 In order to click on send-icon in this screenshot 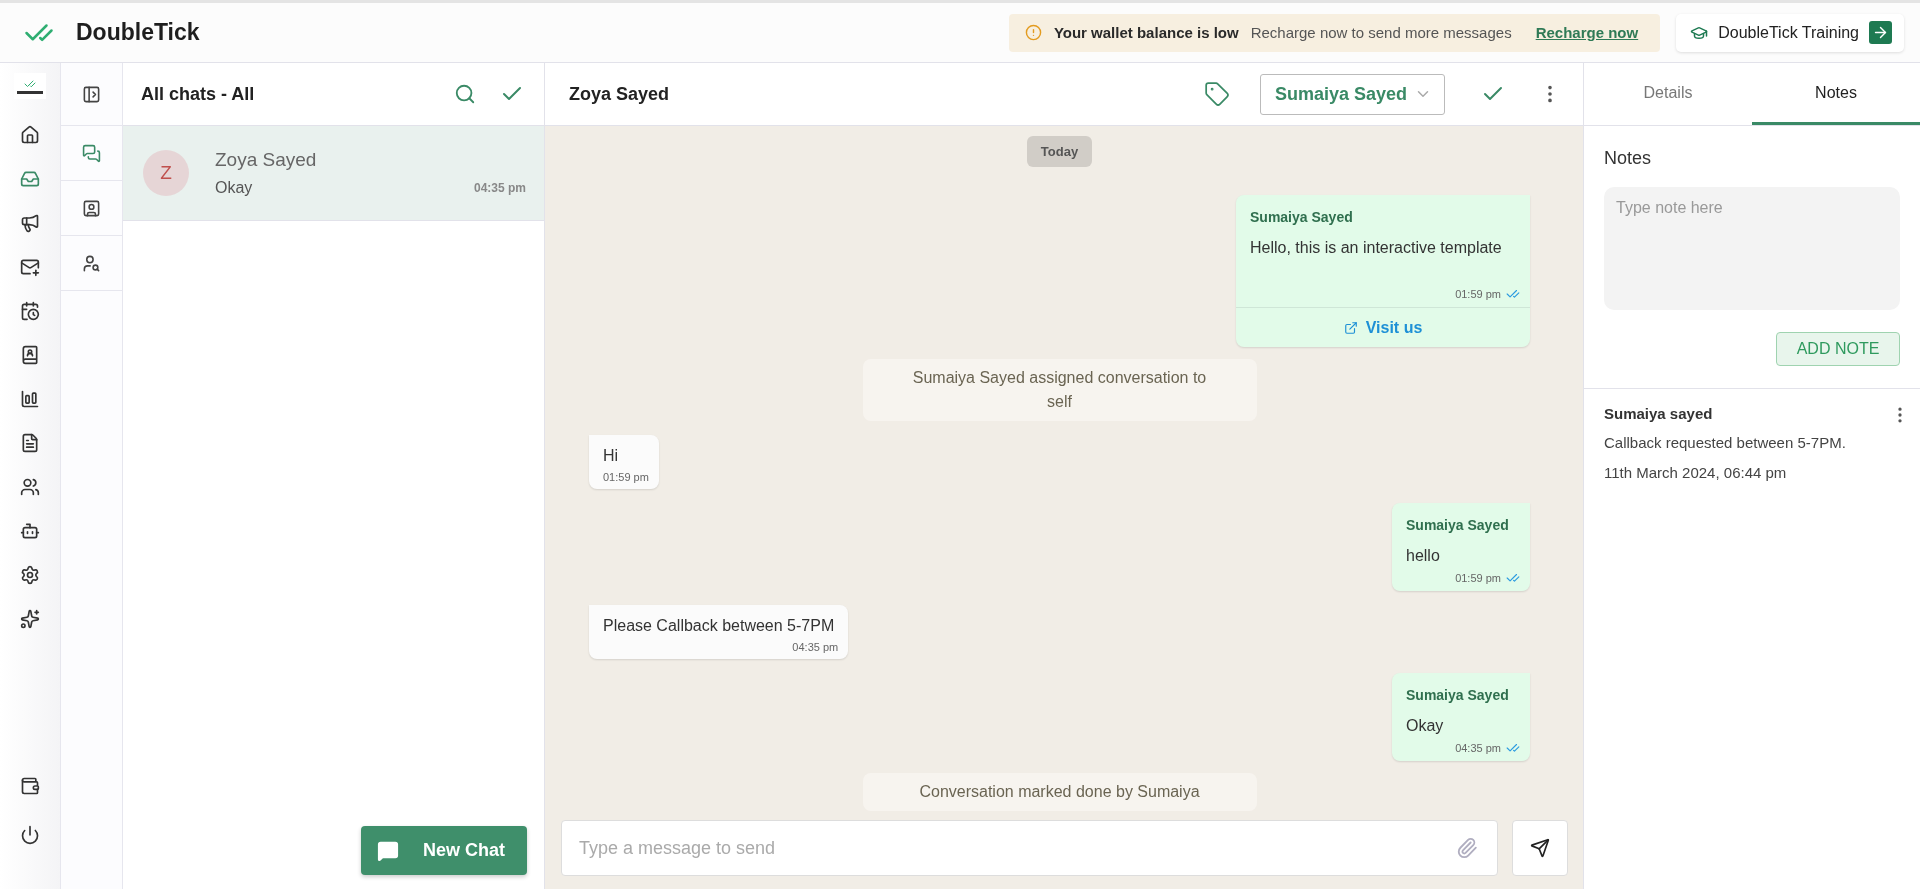, I will do `click(1540, 848)`.